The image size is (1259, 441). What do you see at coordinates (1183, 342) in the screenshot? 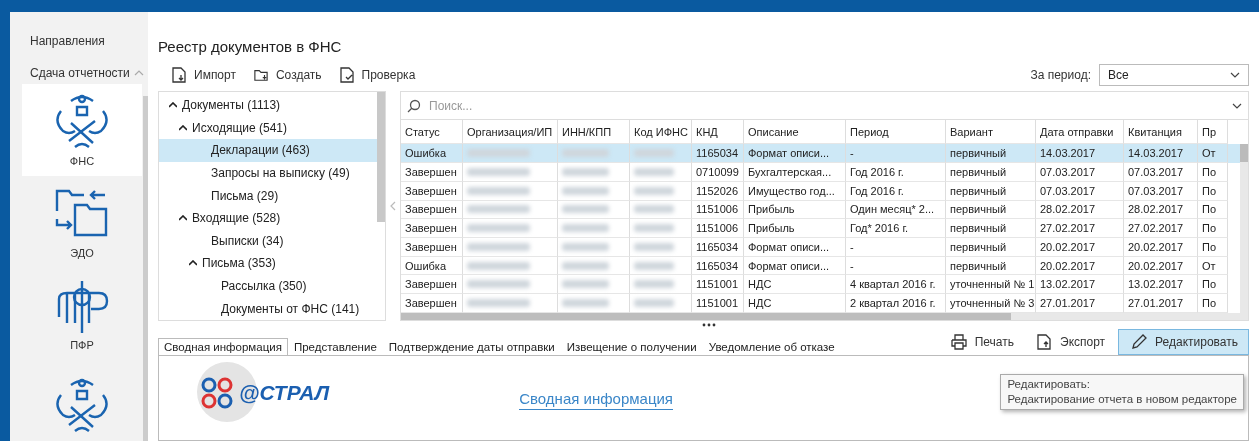
I see `edit-button: Редактировать` at bounding box center [1183, 342].